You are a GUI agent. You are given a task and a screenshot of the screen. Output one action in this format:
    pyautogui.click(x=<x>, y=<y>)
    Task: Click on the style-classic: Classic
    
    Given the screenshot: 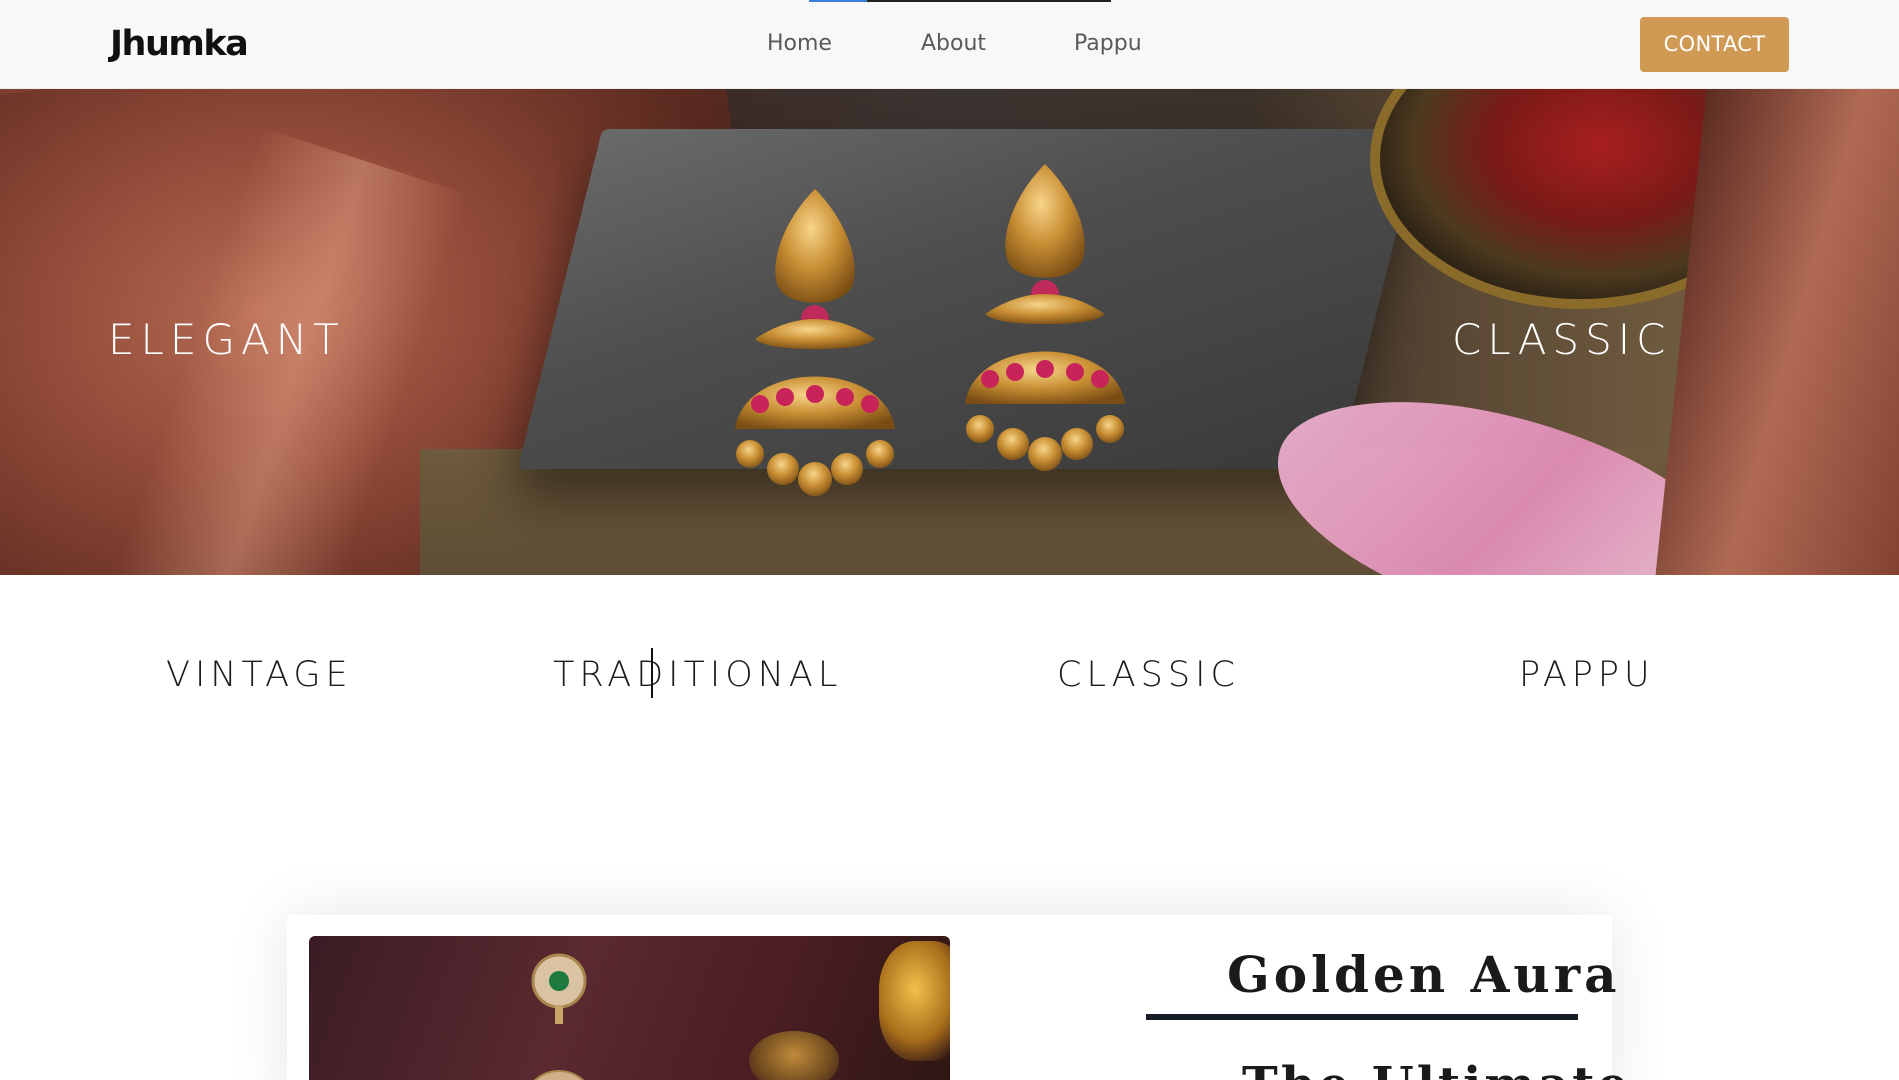 What is the action you would take?
    pyautogui.click(x=1148, y=669)
    